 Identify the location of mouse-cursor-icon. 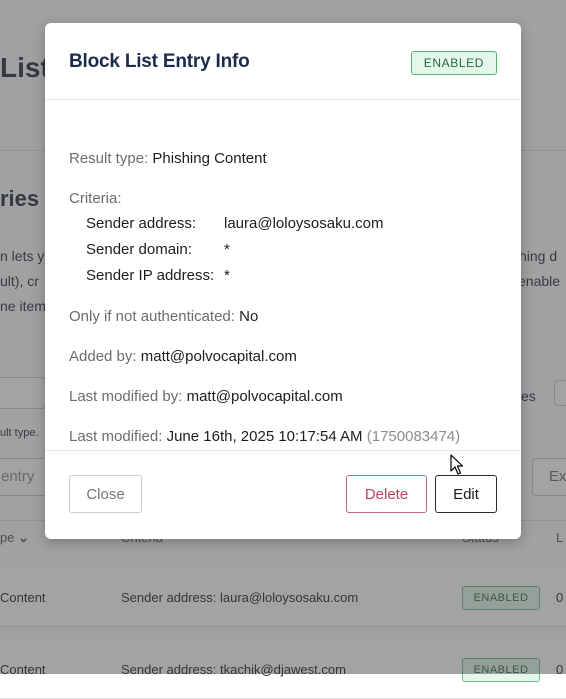
(457, 464).